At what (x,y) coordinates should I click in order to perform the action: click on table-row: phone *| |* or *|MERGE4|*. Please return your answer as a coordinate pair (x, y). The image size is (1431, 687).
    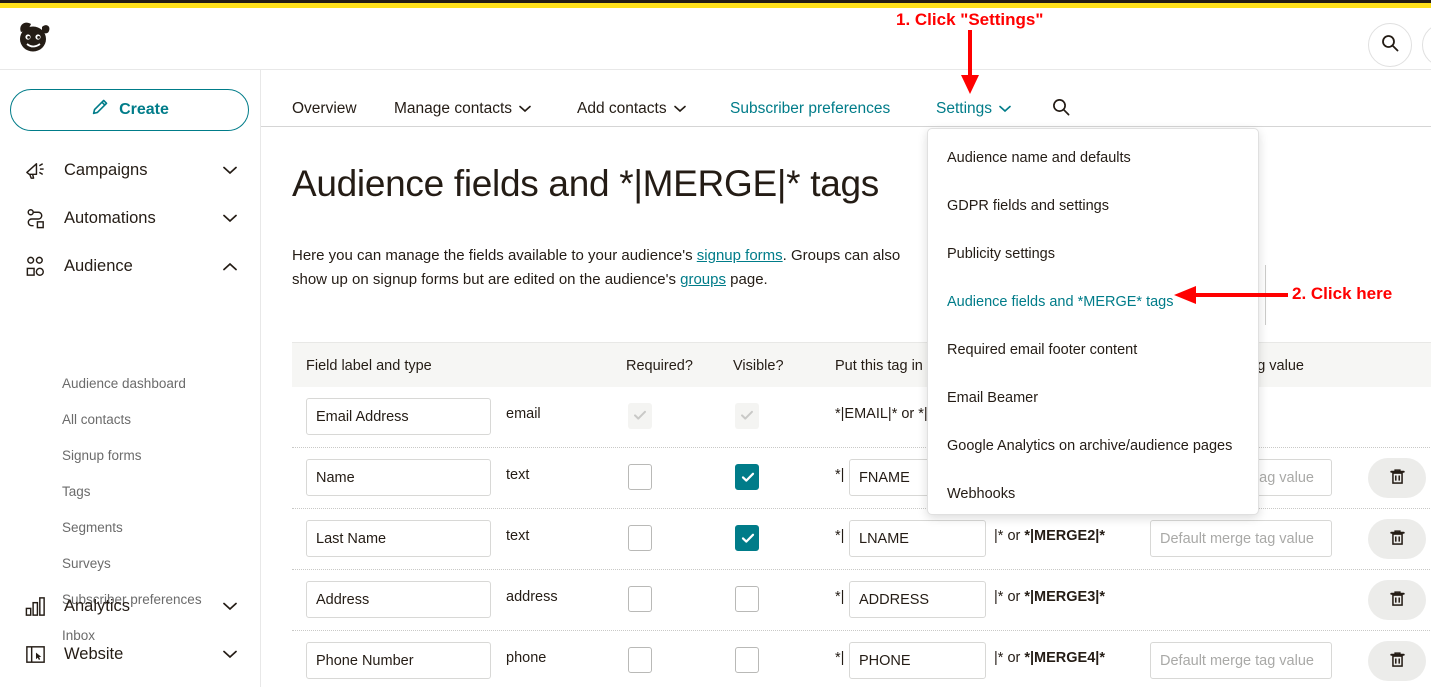
    Looking at the image, I should click on (861, 659).